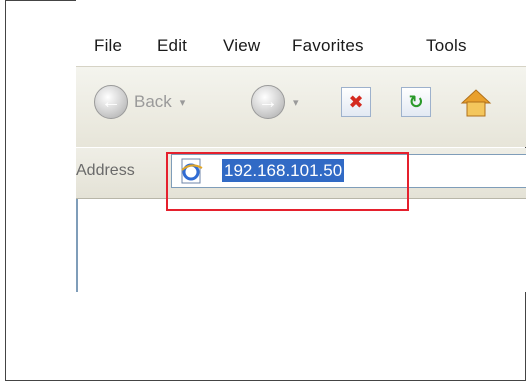 Image resolution: width=531 pixels, height=385 pixels. Describe the element at coordinates (241, 46) in the screenshot. I see `menu-view: View` at that location.